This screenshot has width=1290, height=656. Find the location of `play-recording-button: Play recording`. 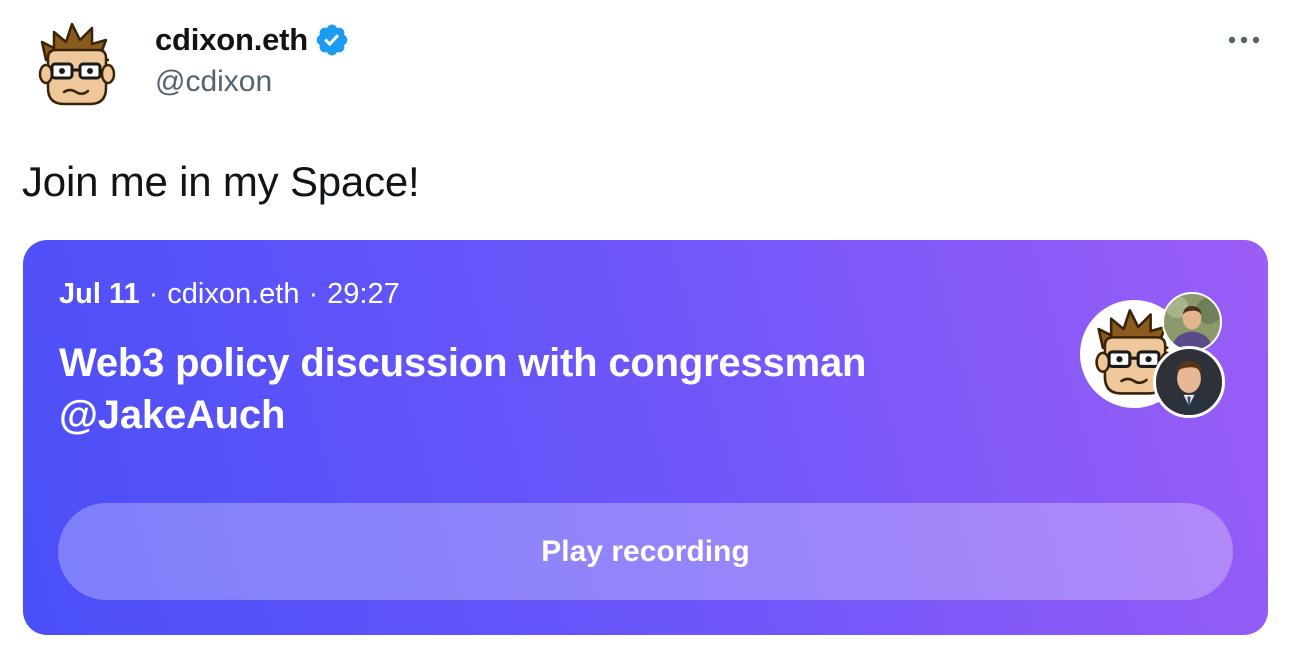

play-recording-button: Play recording is located at coordinates (645, 551).